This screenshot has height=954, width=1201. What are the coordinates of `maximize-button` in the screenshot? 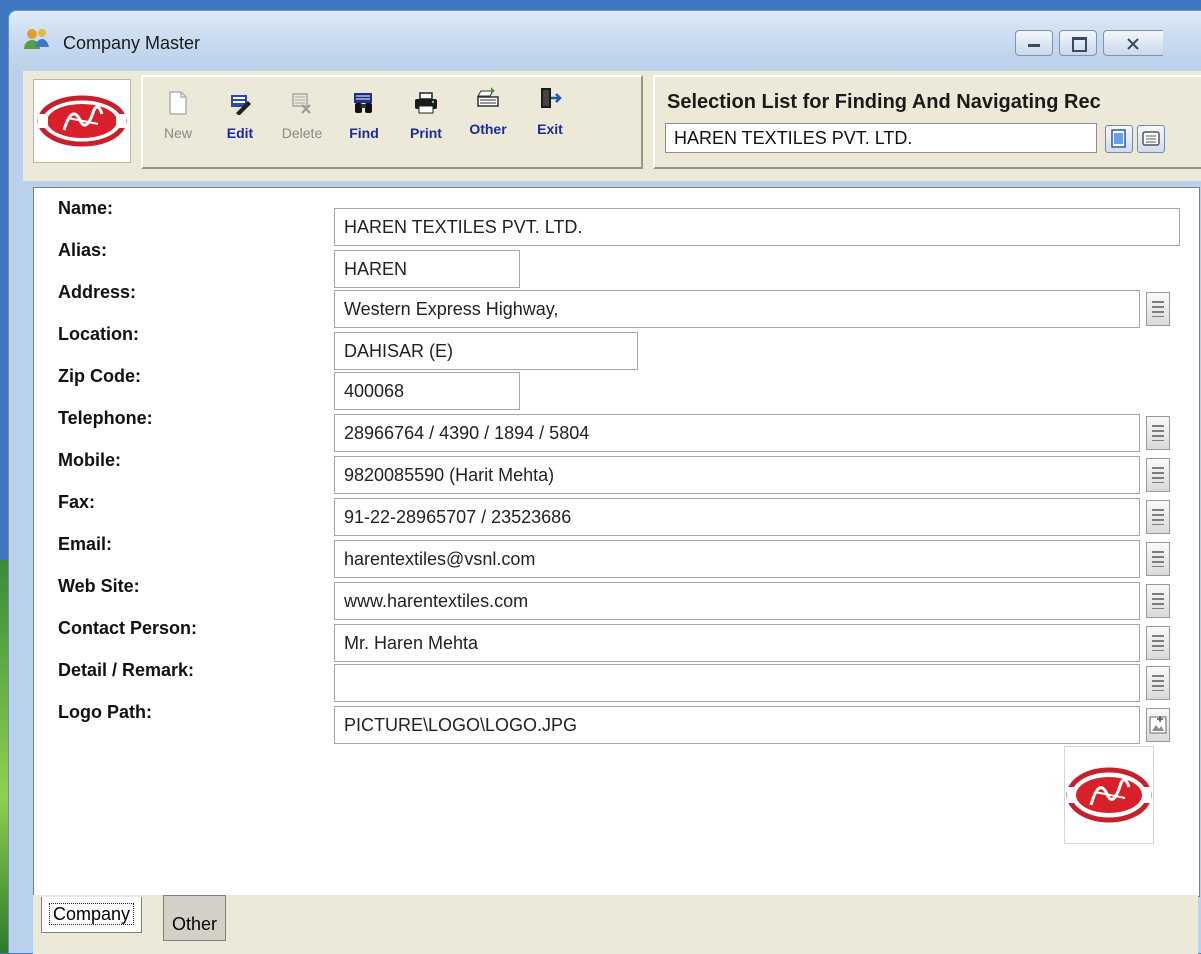 It's located at (1078, 43).